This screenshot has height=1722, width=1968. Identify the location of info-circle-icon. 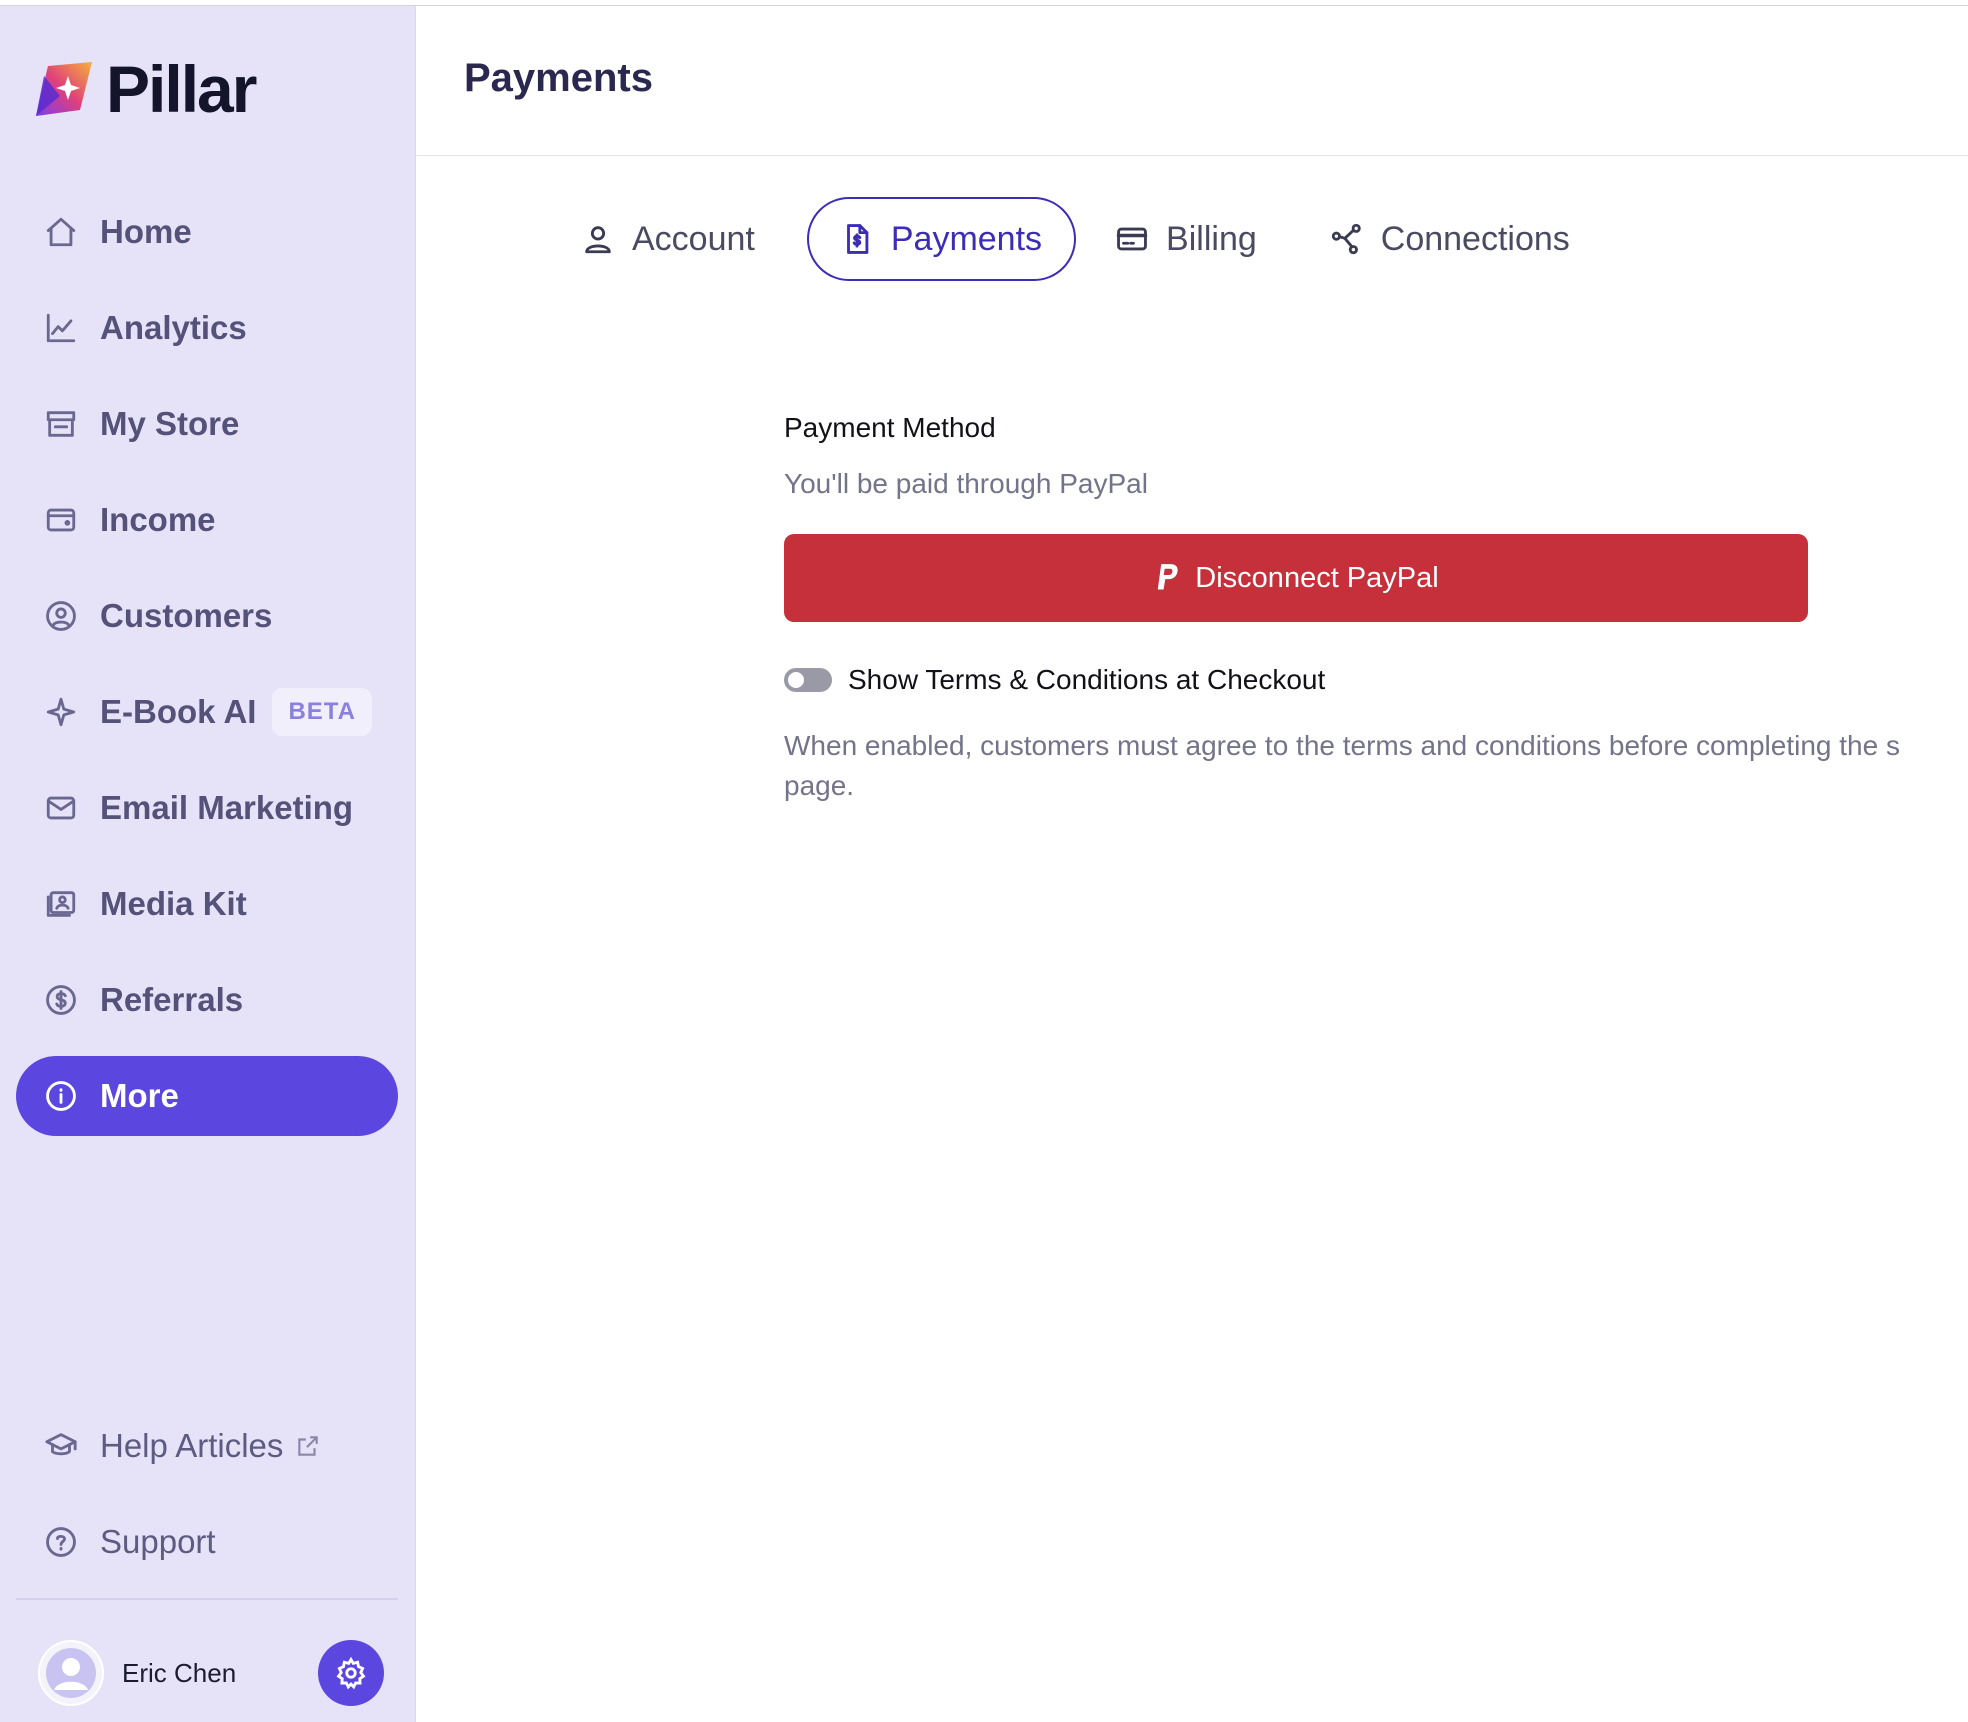
(61, 1096).